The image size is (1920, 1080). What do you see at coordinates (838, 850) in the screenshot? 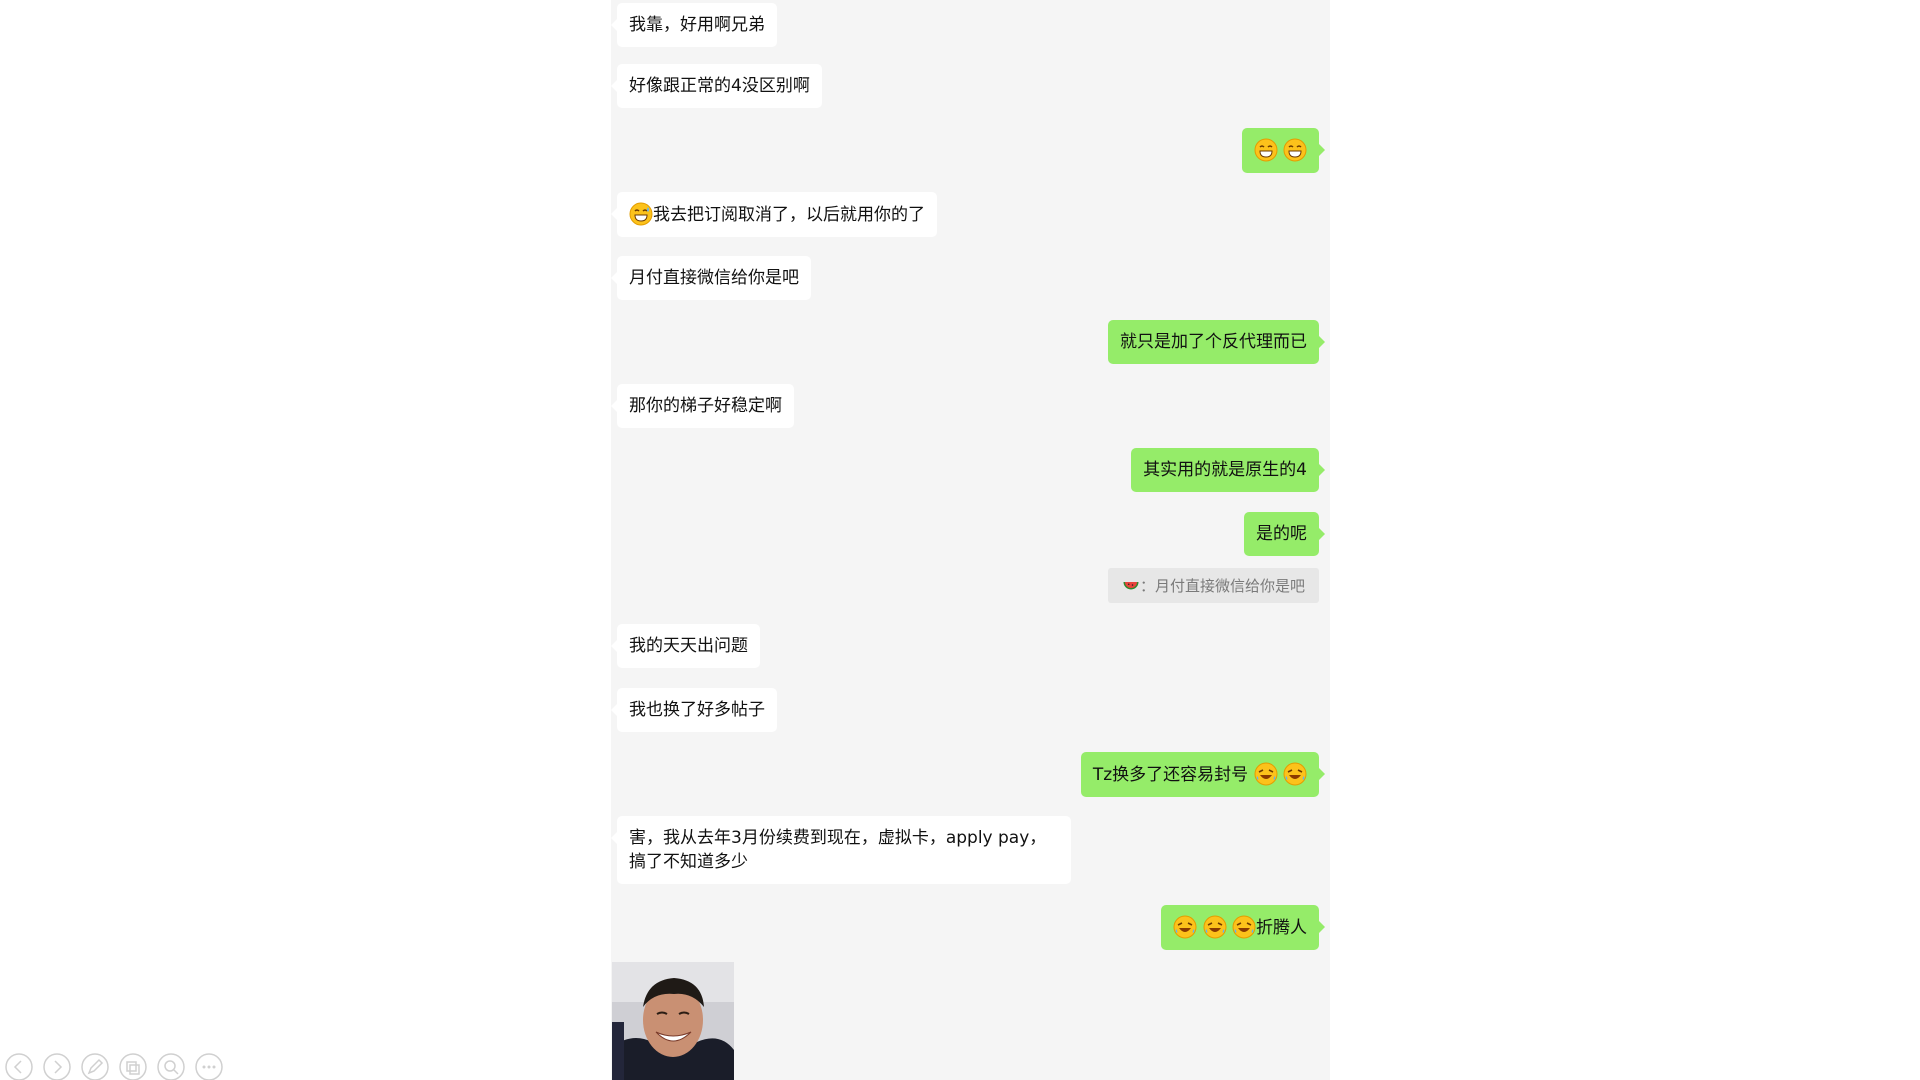
I see `message-text: 害，我从去年3月份续费到现在，虚拟卡，apply pay，搞了不知道多少` at bounding box center [838, 850].